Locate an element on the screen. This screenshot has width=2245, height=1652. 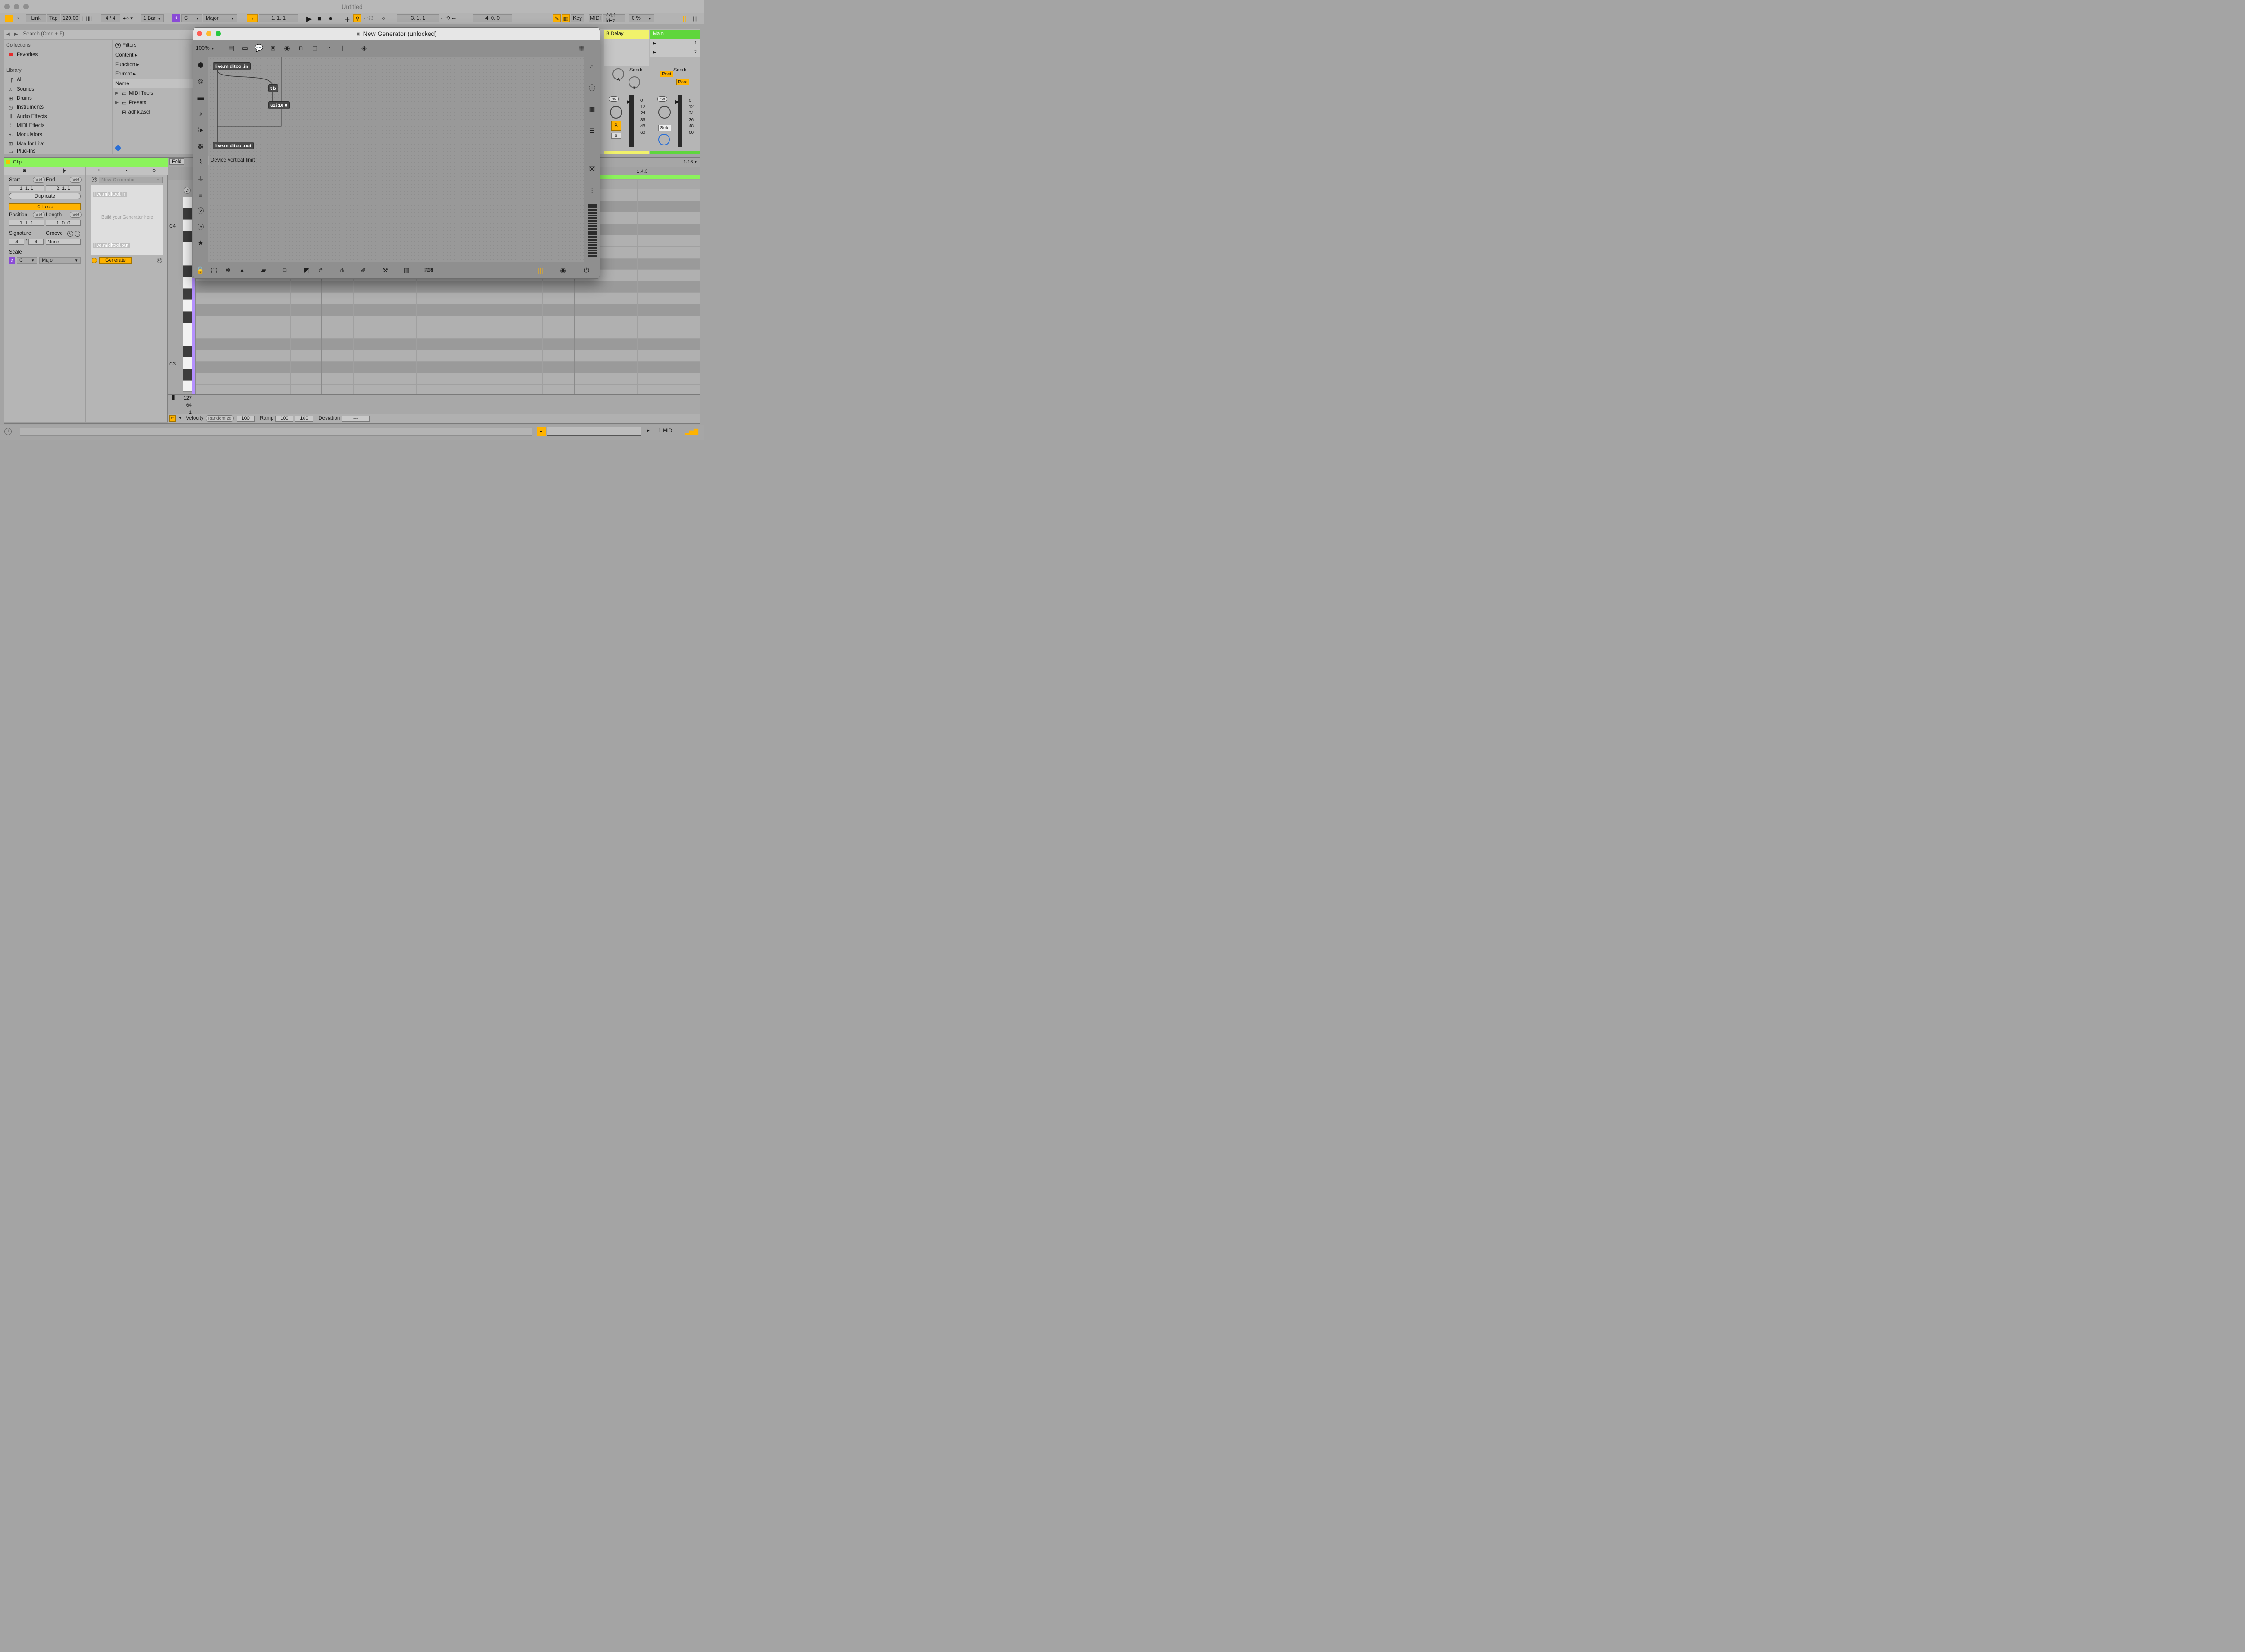
beap-icon: ⓑ is located at coordinates (201, 227).